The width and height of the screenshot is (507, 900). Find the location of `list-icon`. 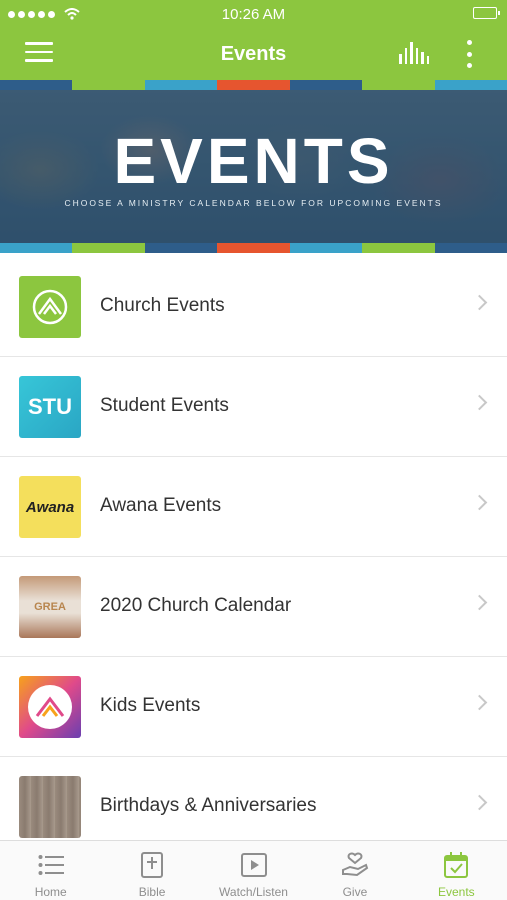

list-icon is located at coordinates (51, 865).